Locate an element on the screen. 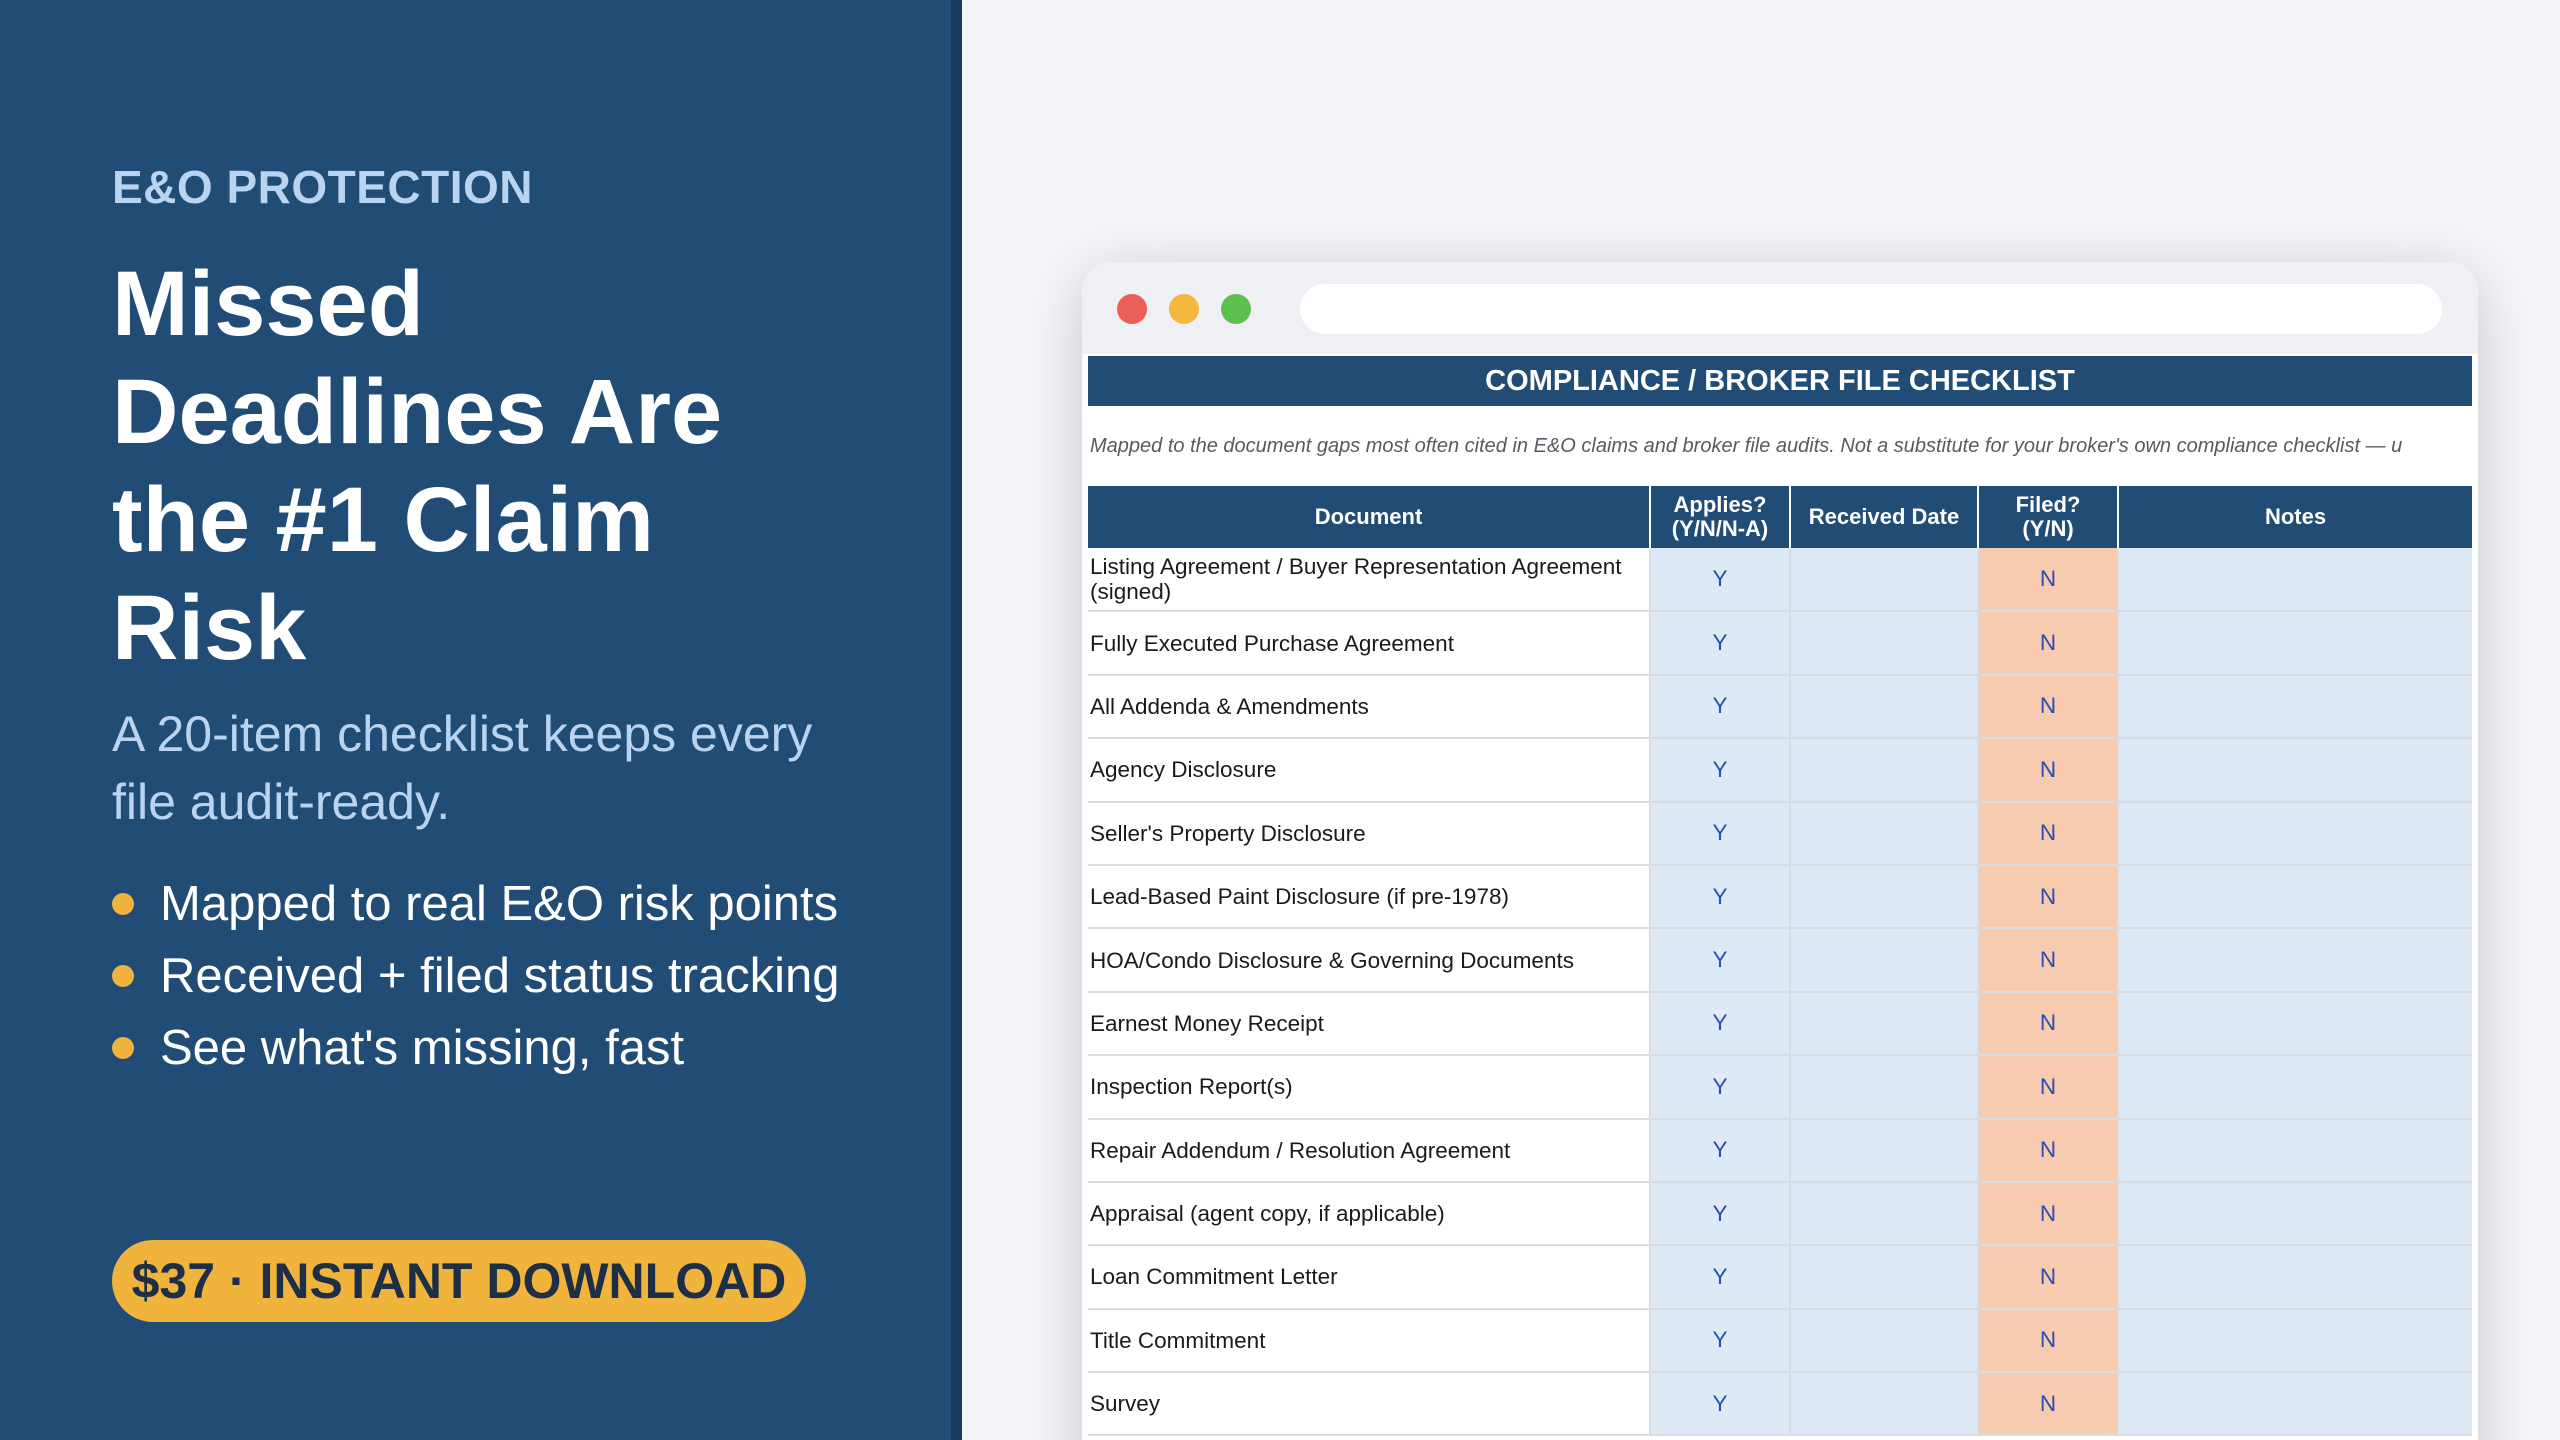 The height and width of the screenshot is (1440, 2560). table-row: Survey Y N is located at coordinates (1780, 1404).